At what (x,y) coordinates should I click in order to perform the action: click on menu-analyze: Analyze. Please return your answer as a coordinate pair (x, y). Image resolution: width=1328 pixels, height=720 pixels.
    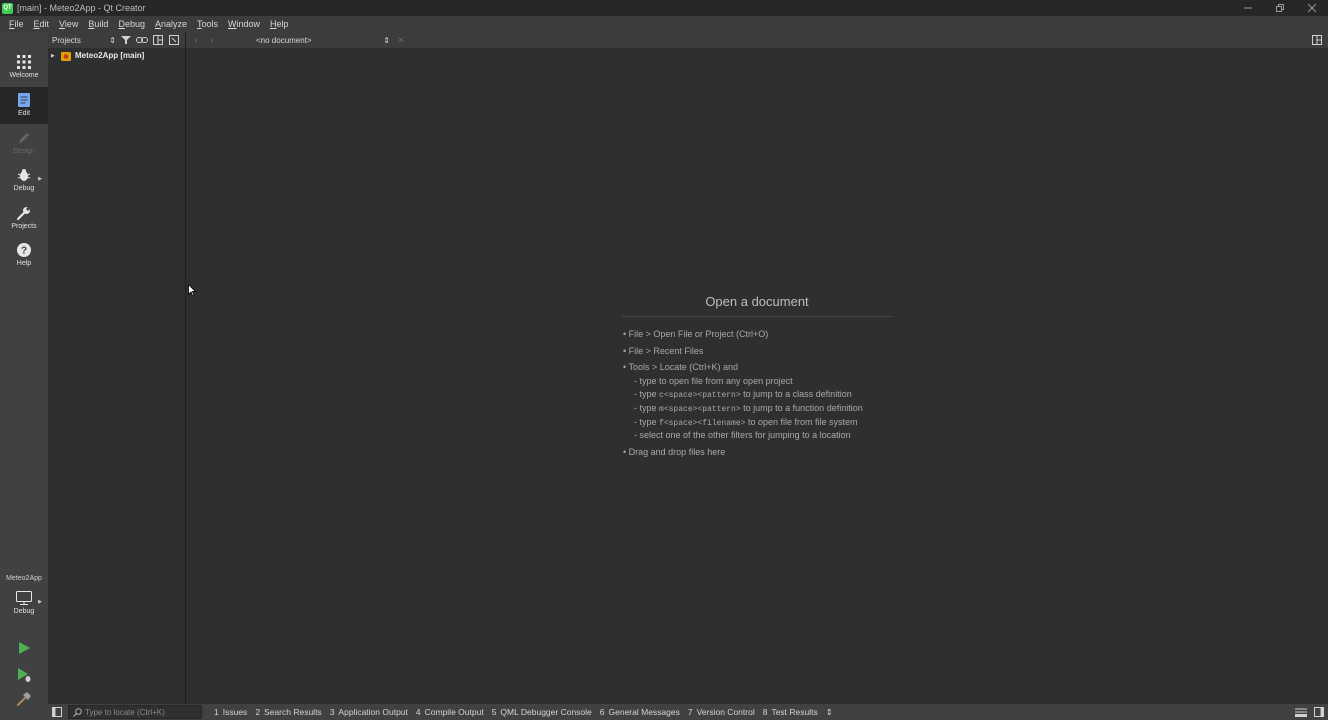
    Looking at the image, I should click on (171, 24).